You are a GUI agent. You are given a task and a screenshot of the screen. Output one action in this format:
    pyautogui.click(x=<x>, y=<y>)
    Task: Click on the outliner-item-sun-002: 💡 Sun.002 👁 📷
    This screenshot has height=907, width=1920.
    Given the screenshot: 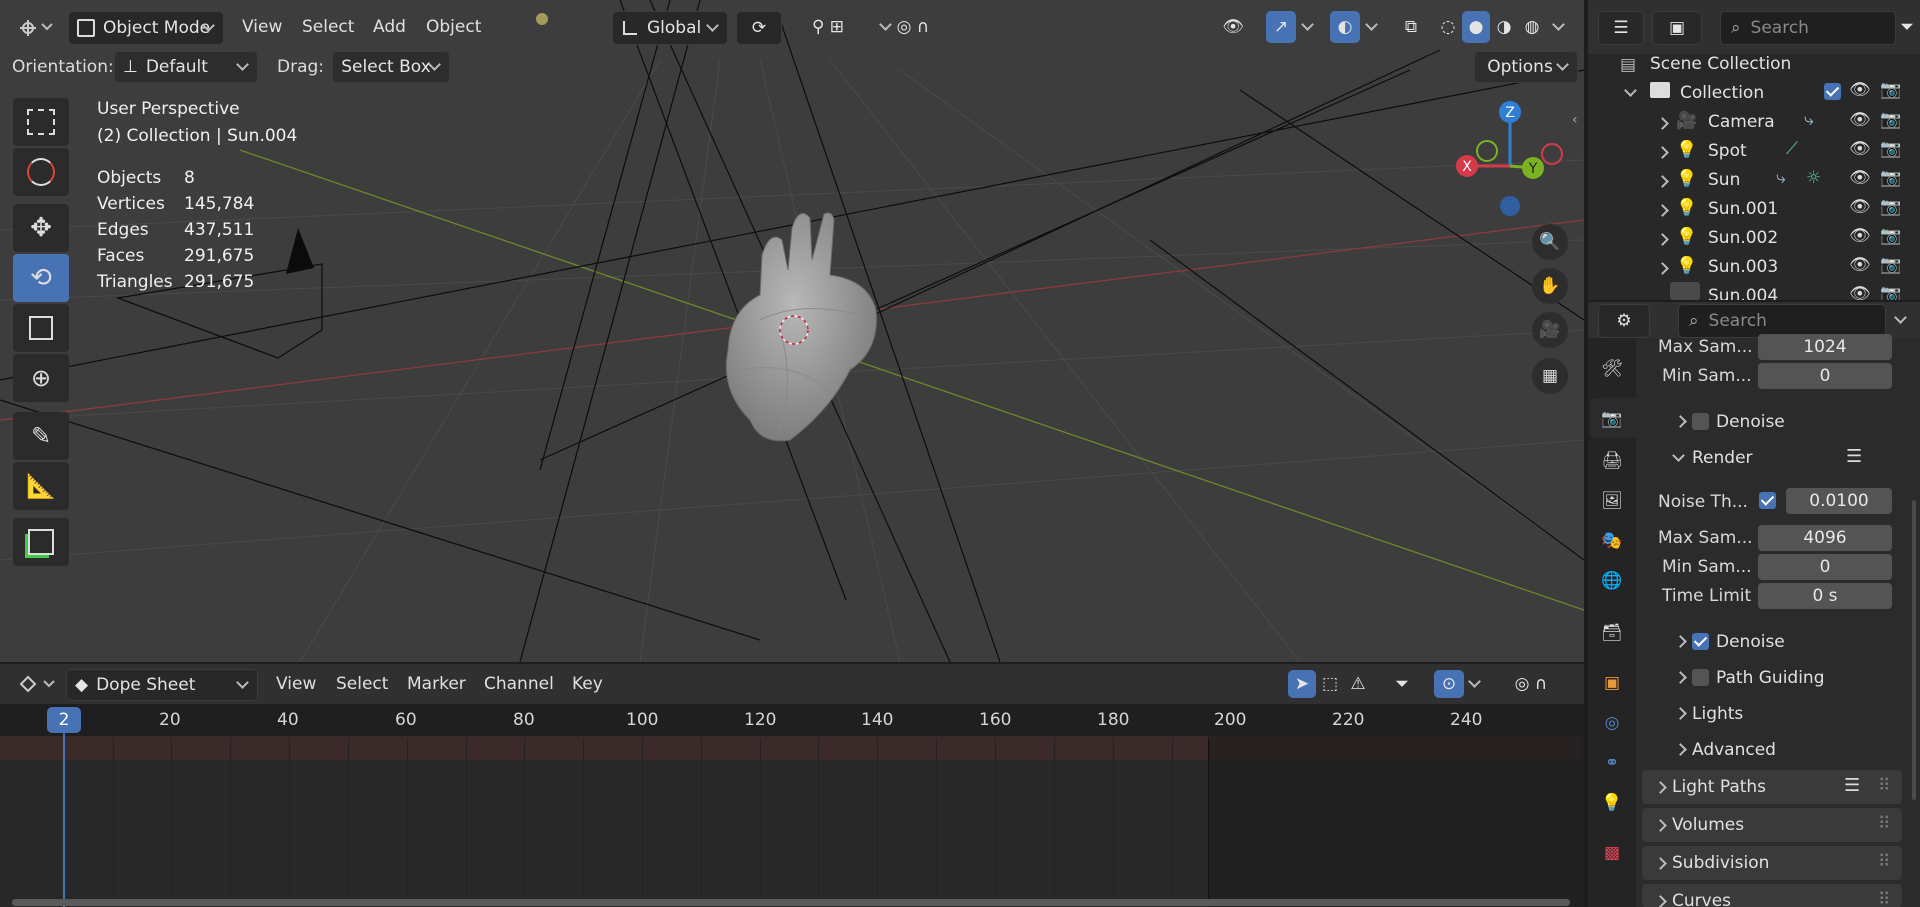 What is the action you would take?
    pyautogui.click(x=1754, y=238)
    